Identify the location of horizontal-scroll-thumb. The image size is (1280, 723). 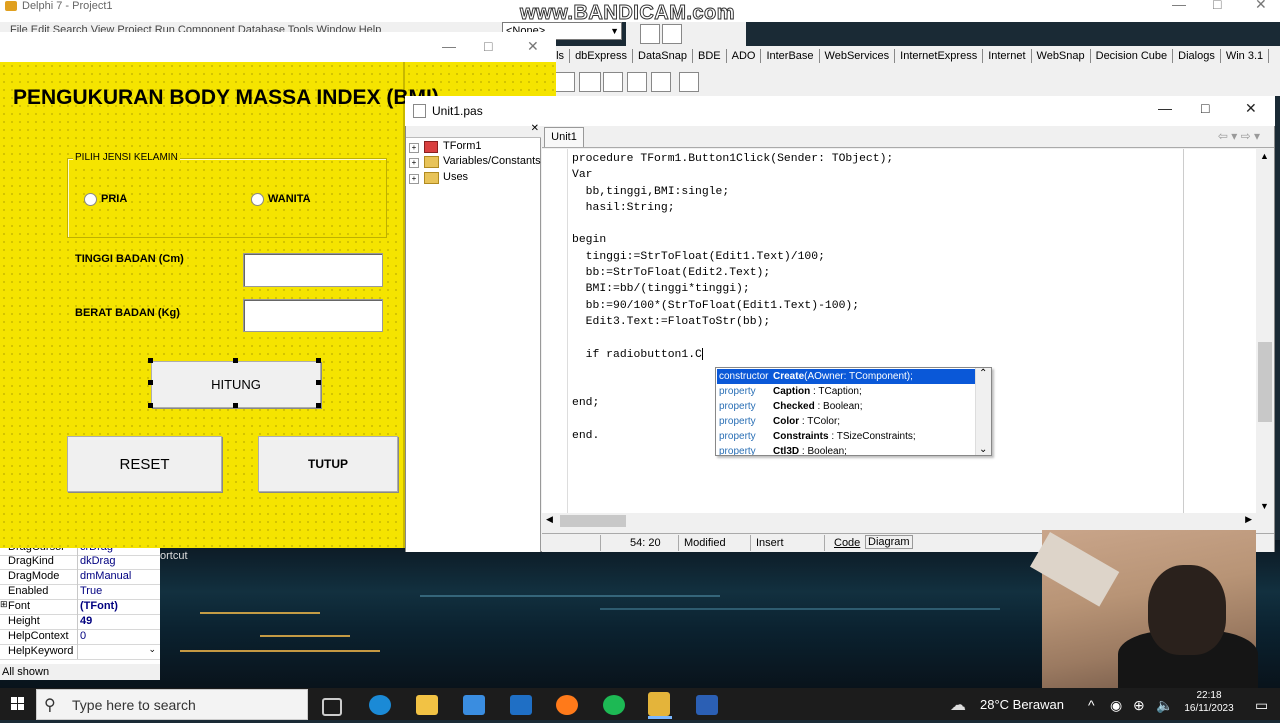
(593, 521).